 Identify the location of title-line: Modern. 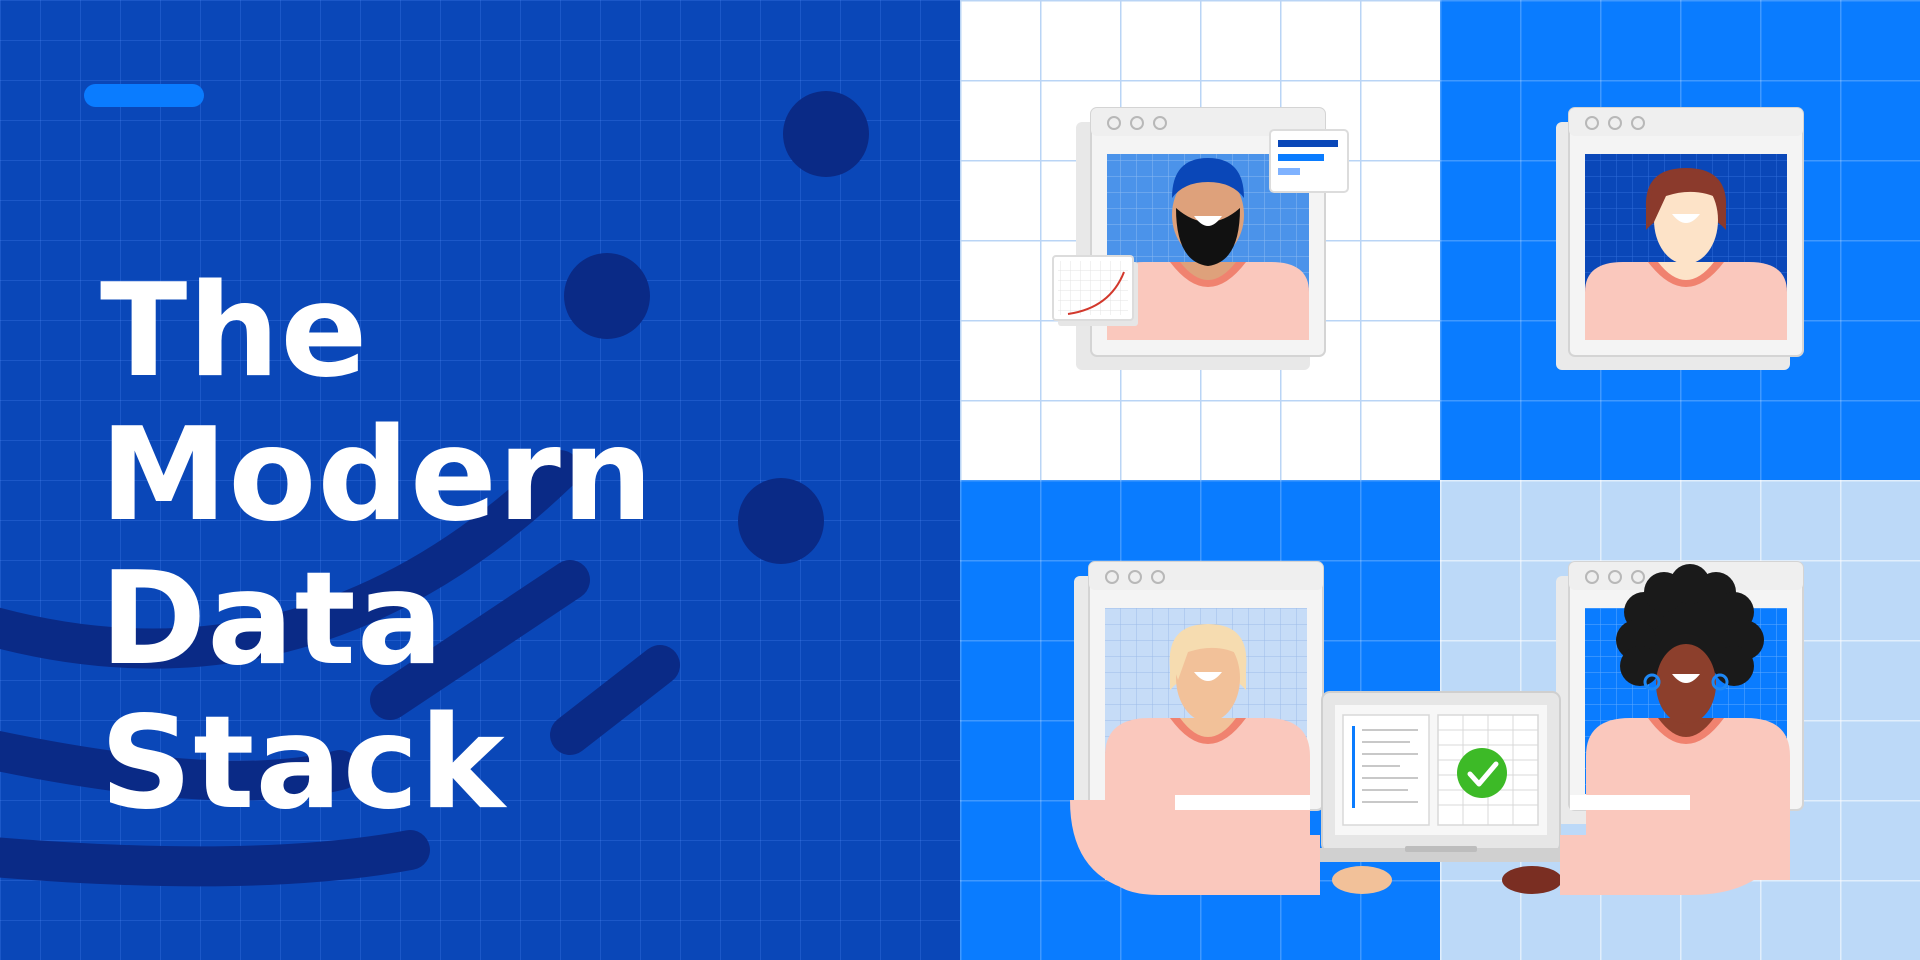
(377, 475).